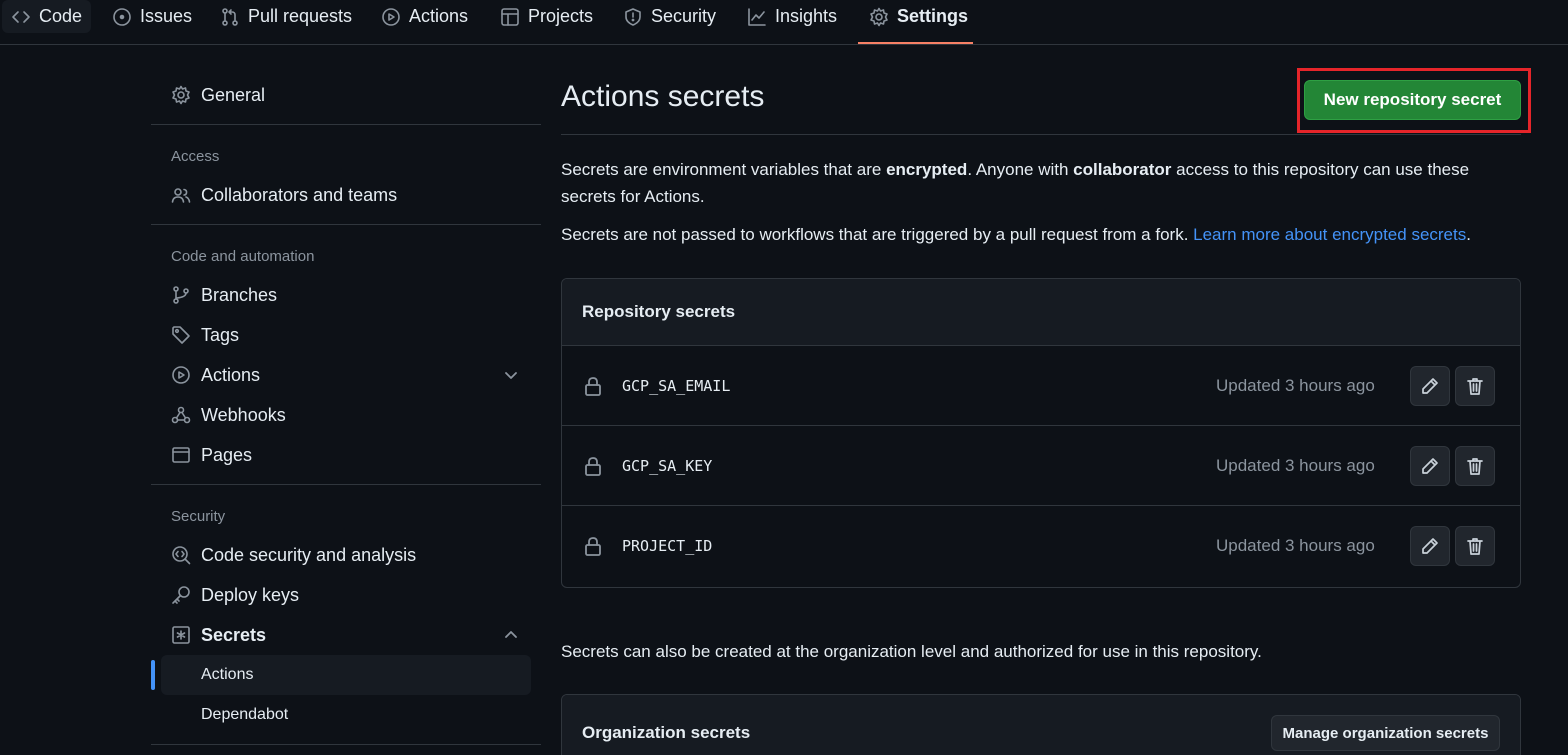  What do you see at coordinates (546, 16) in the screenshot?
I see `tab-projects: Projects` at bounding box center [546, 16].